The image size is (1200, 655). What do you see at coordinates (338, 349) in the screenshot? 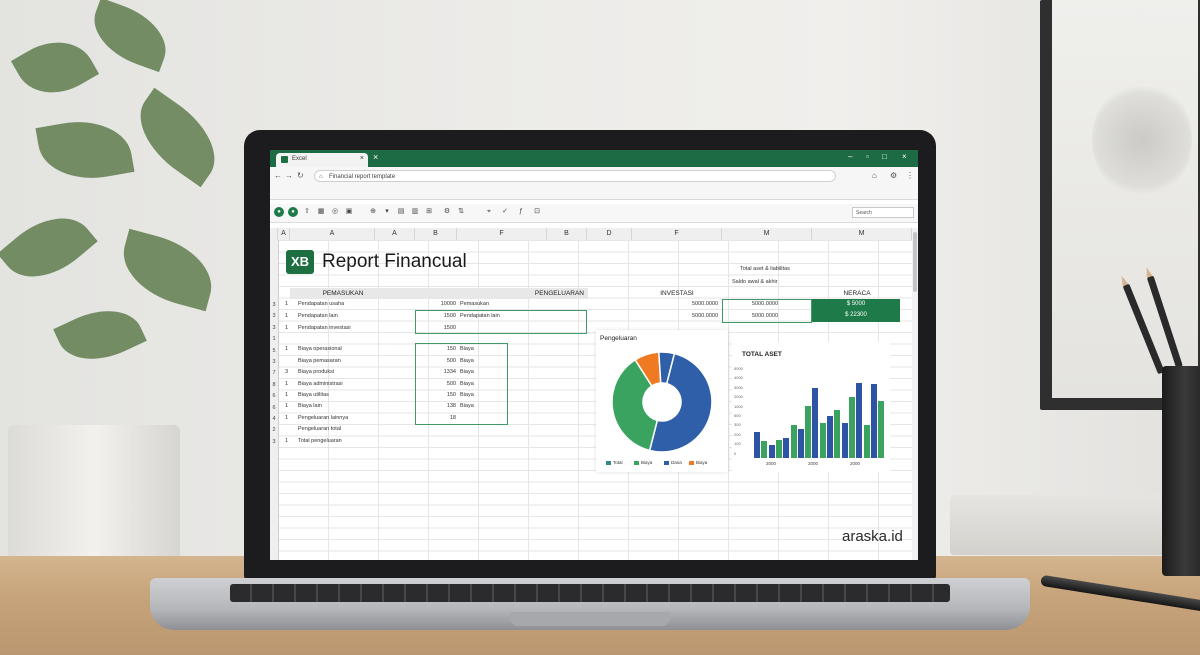
I see `row-label: Biaya operasional` at bounding box center [338, 349].